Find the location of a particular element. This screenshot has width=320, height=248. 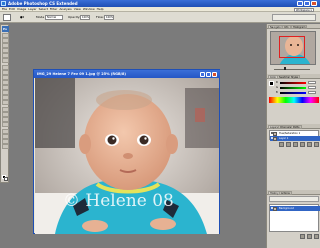

tab-paths: Paths is located at coordinates (296, 126).